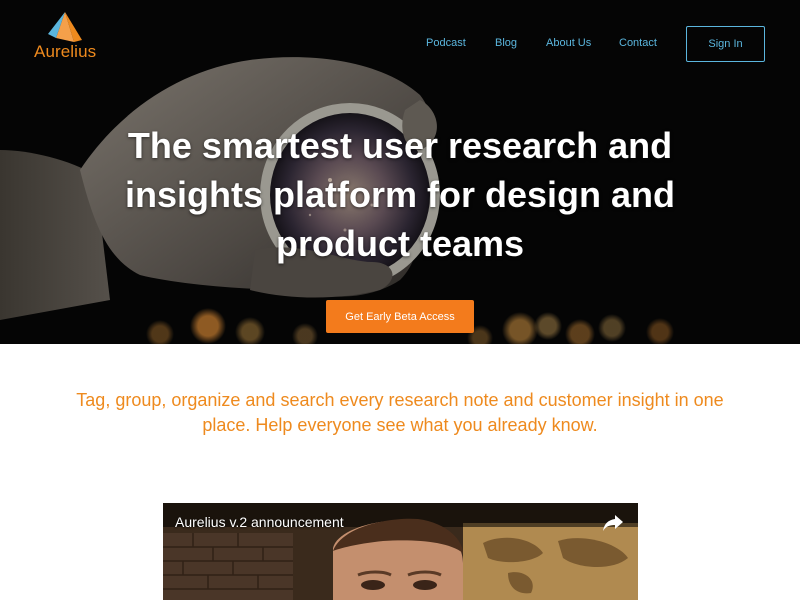 The image size is (800, 600). Describe the element at coordinates (638, 43) in the screenshot. I see `nav-item-contact: Contact` at that location.